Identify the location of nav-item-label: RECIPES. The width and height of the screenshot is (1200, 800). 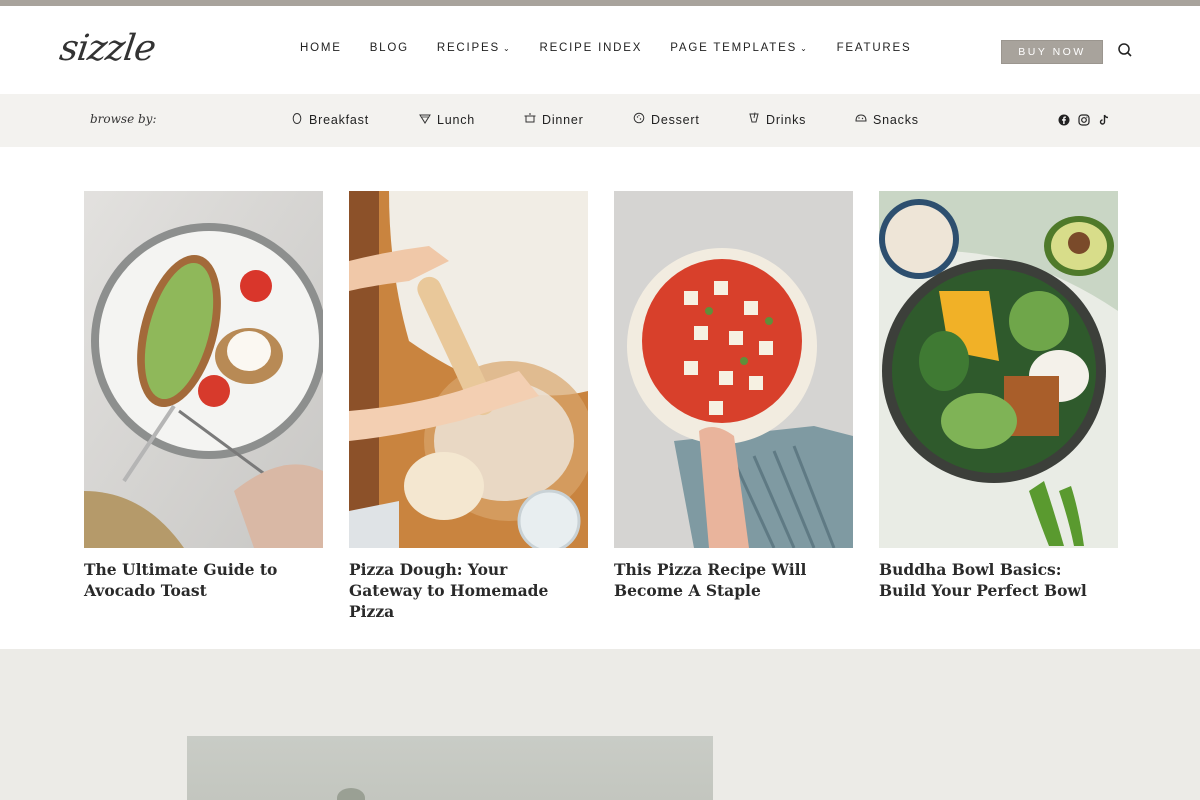
(468, 48).